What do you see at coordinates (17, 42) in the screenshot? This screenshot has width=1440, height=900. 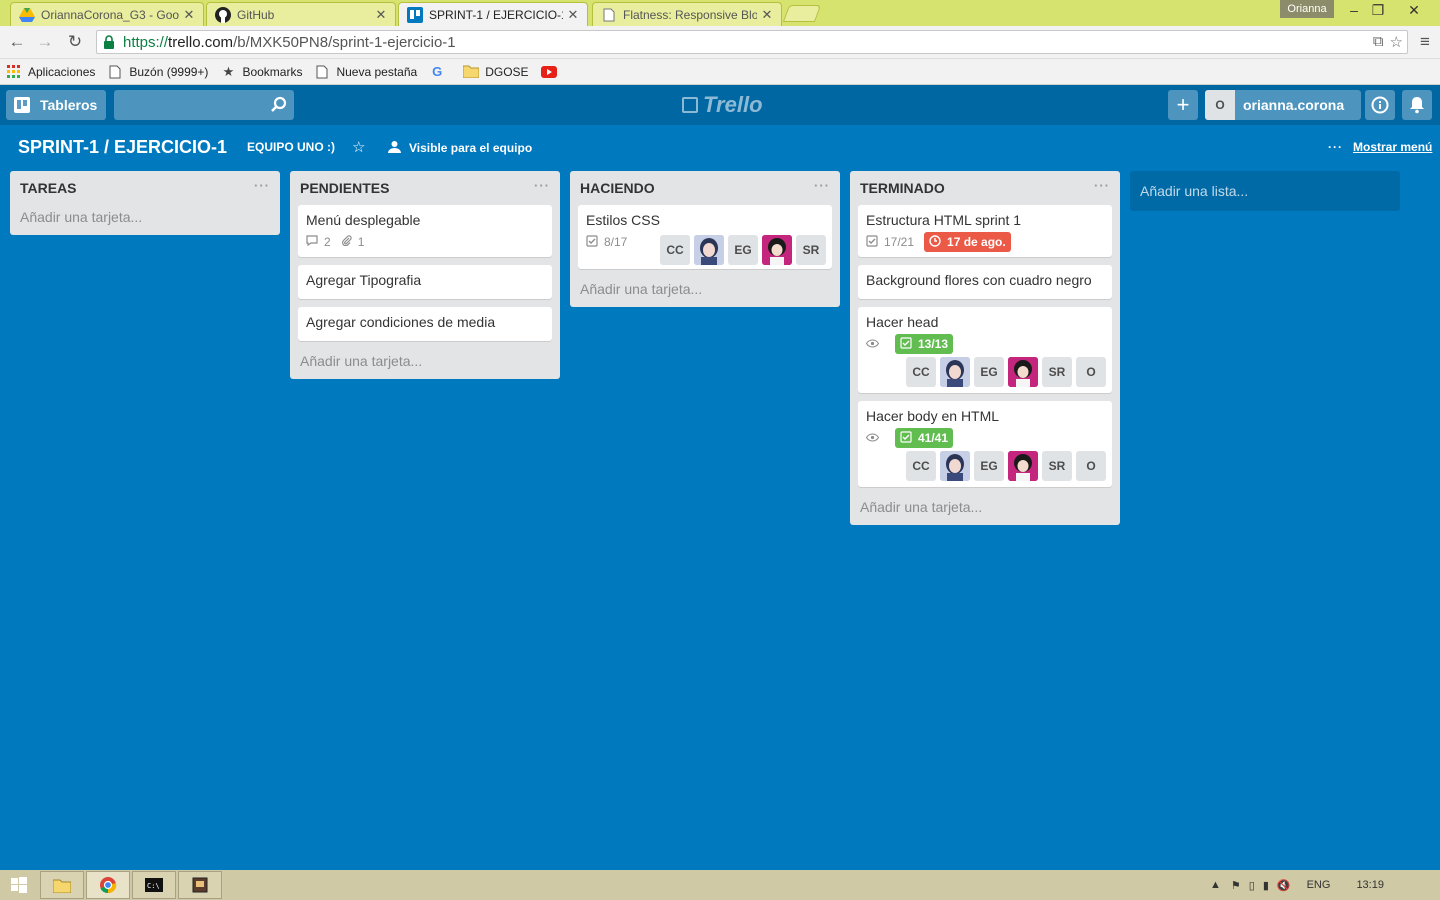 I see `back-icon: ←` at bounding box center [17, 42].